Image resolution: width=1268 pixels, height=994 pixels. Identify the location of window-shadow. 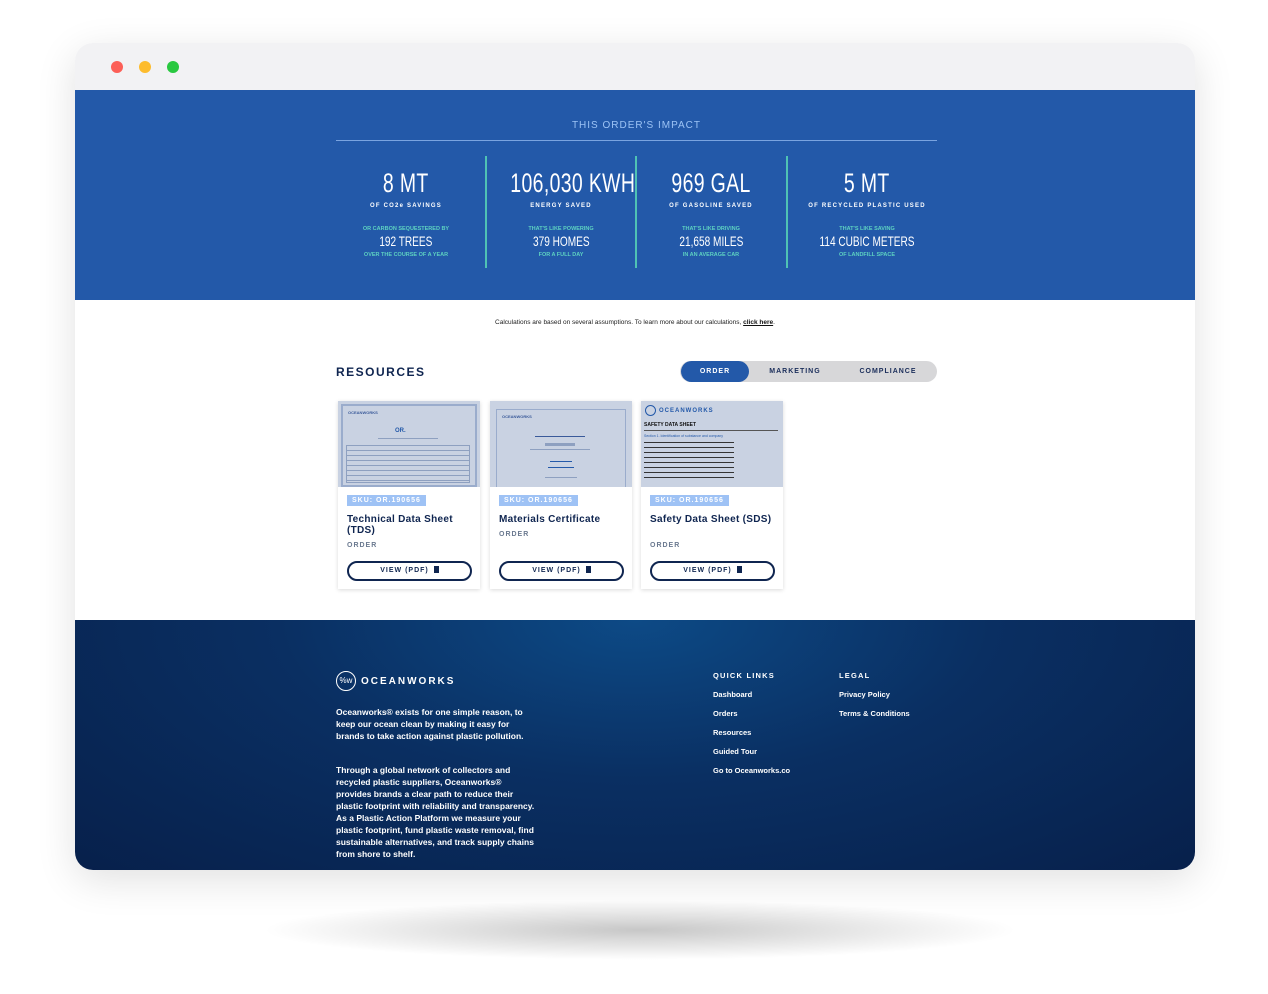
(640, 930).